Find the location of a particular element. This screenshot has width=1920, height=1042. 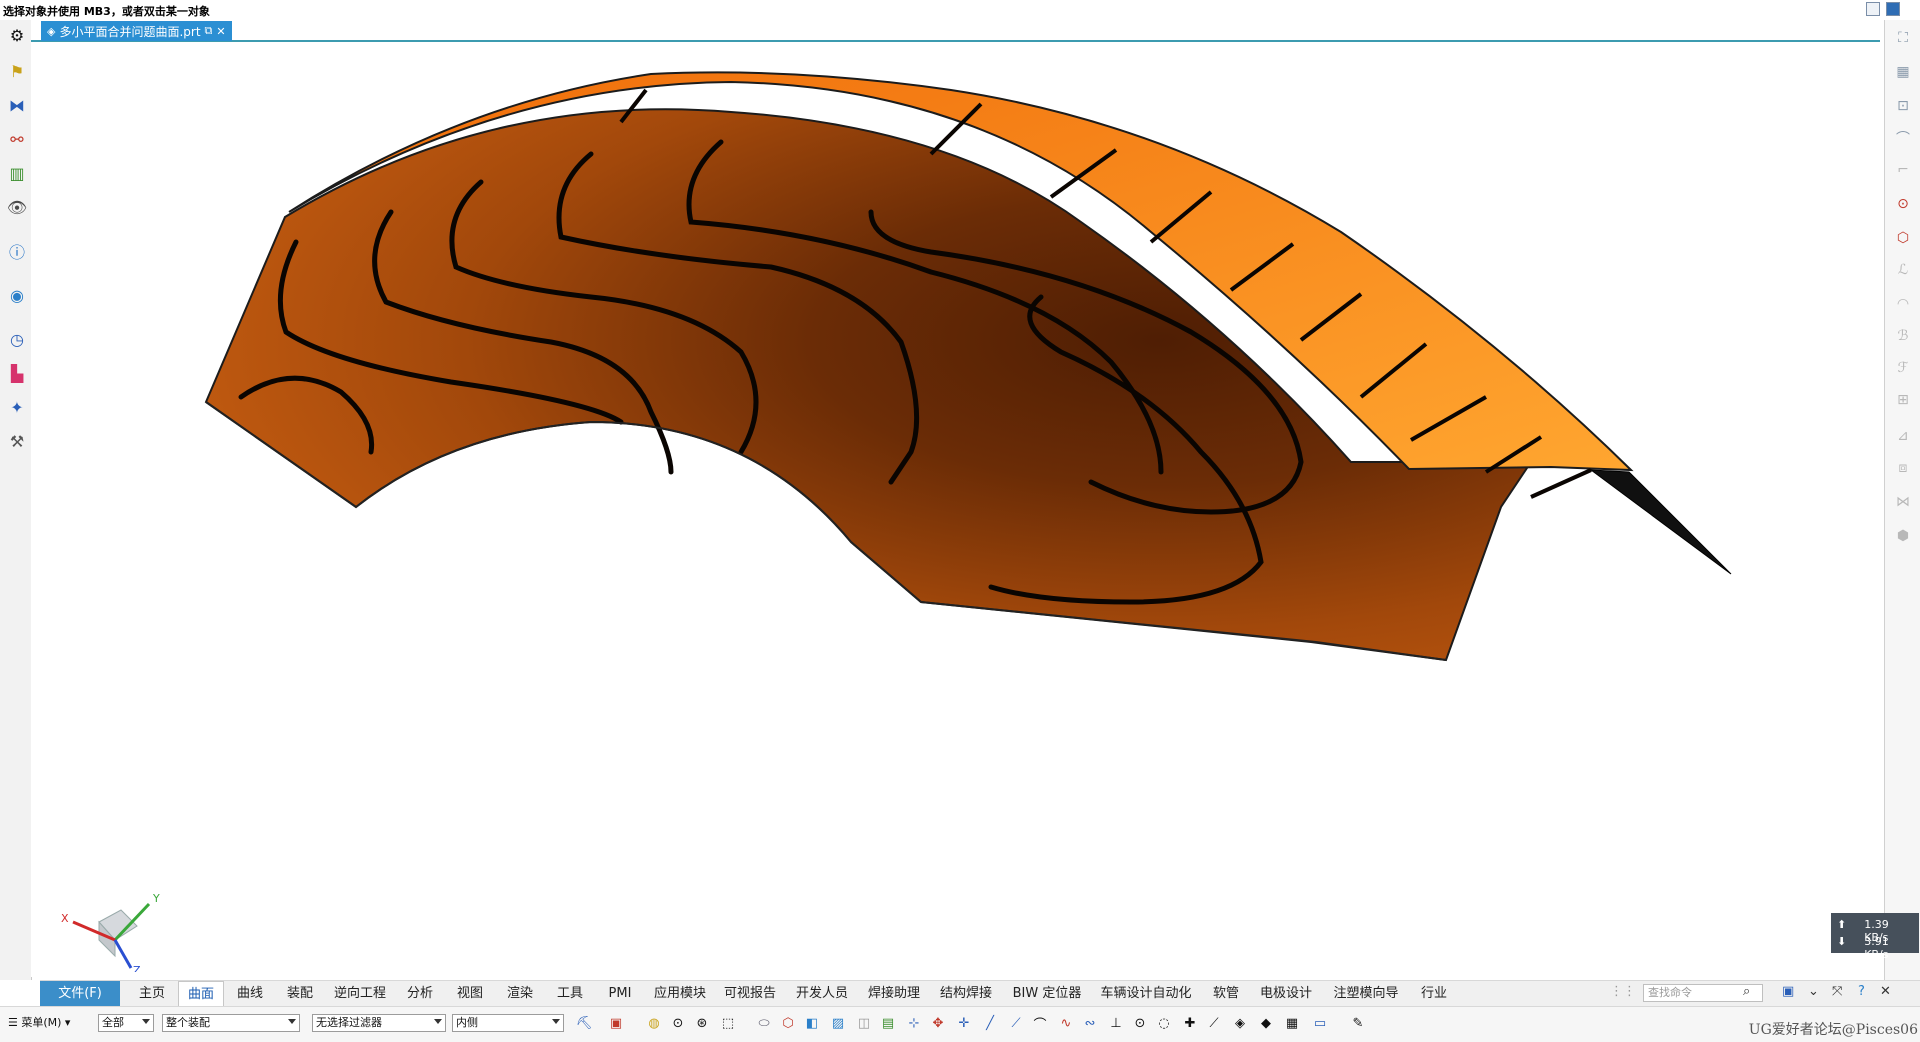

shaded-icon: ▦ is located at coordinates (1903, 72).